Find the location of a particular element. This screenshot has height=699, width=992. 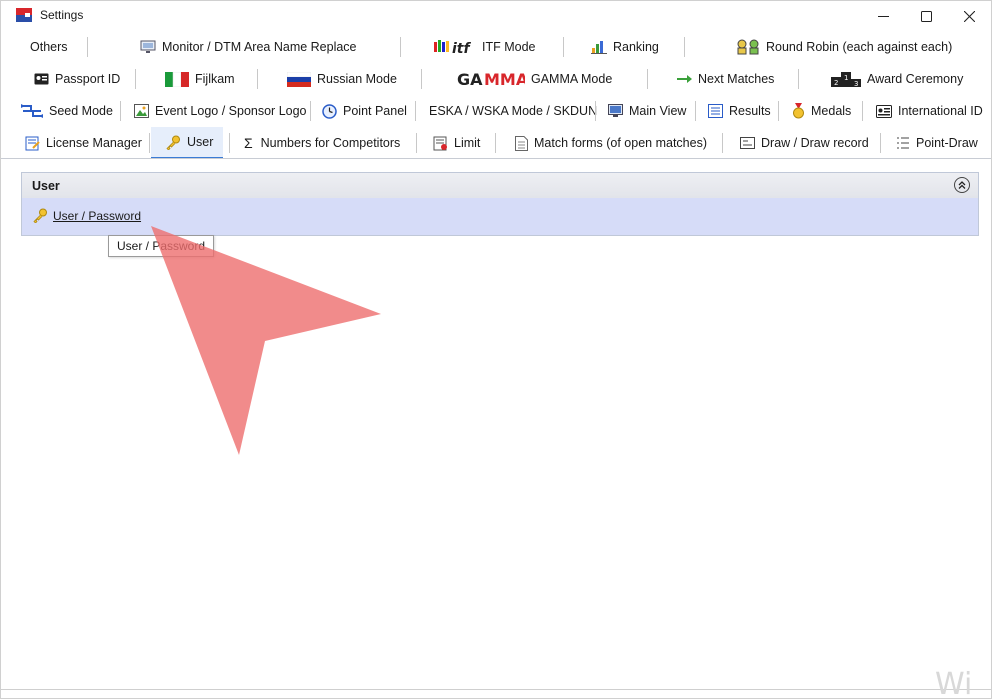

tabs-divider is located at coordinates (496, 158).